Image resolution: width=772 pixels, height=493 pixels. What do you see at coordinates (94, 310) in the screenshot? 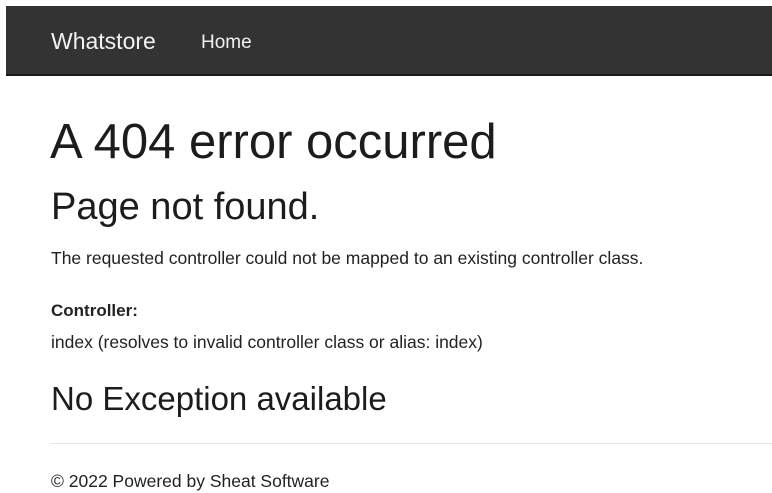
I see `controller-label: Controller:` at bounding box center [94, 310].